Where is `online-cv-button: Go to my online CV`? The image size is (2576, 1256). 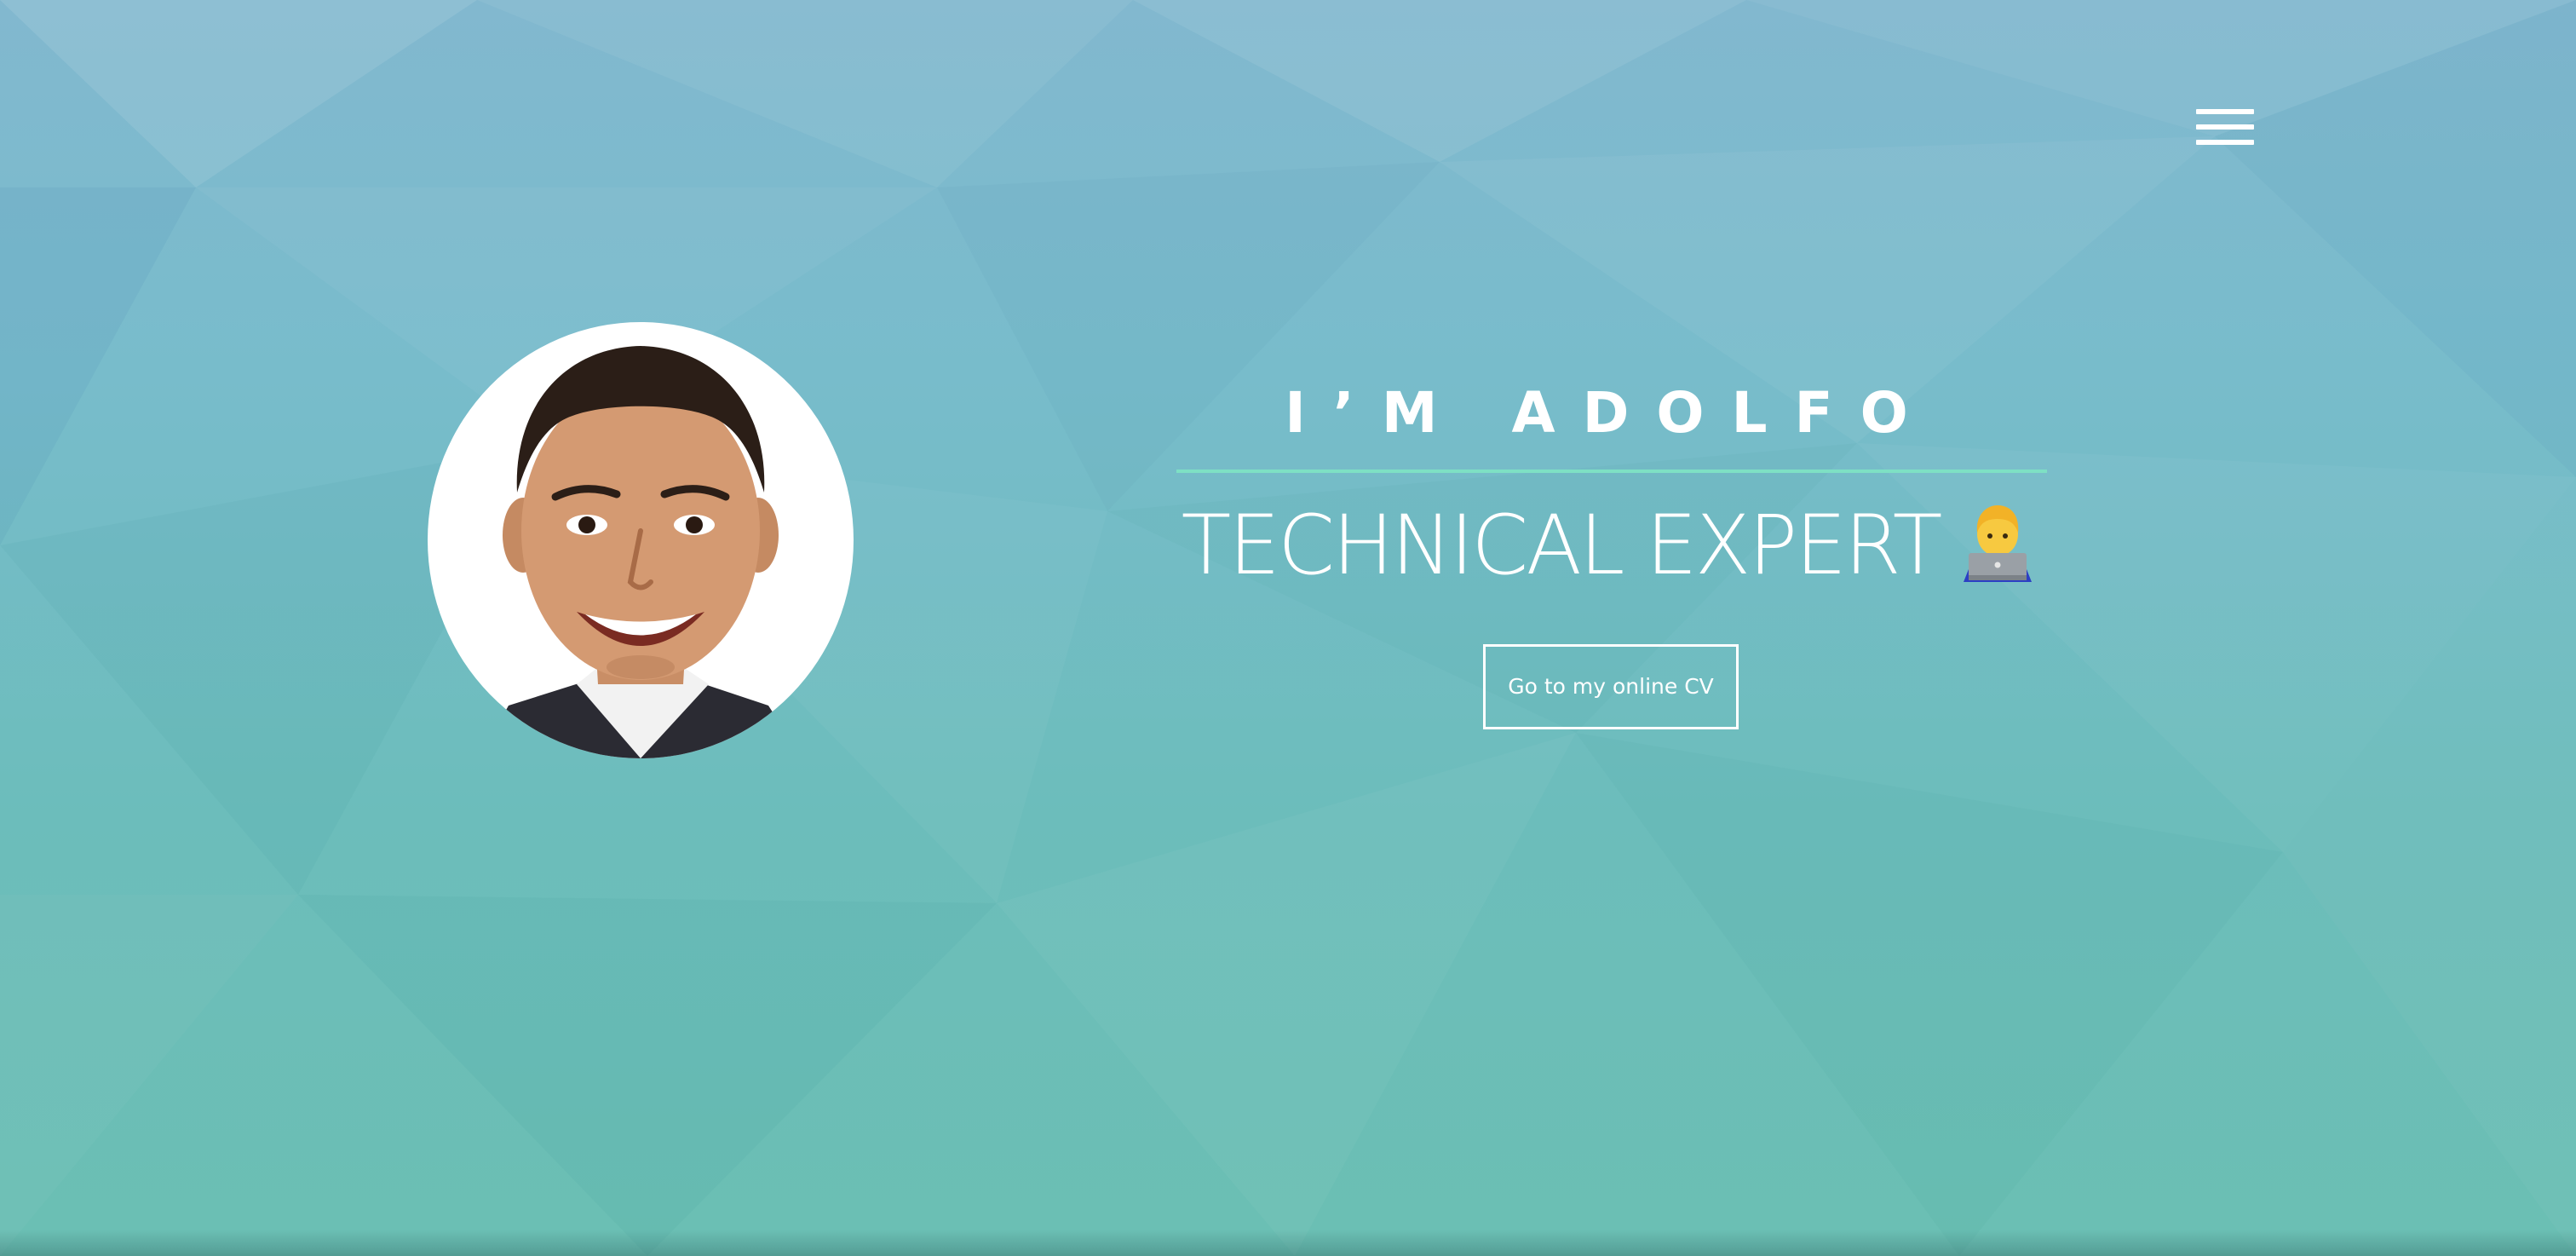 online-cv-button: Go to my online CV is located at coordinates (1611, 686).